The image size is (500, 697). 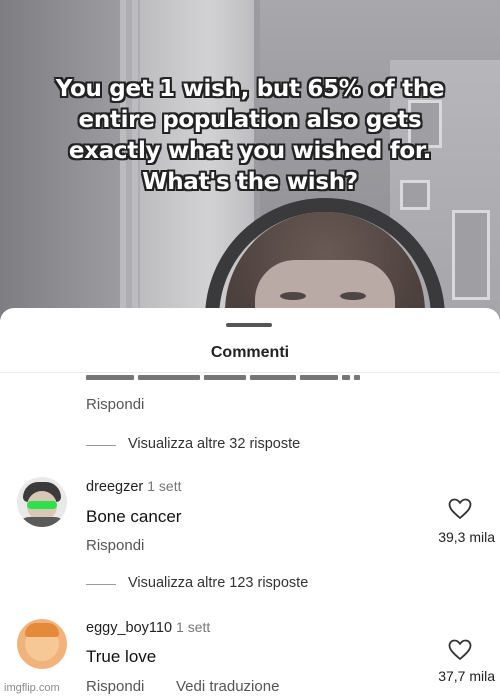 What do you see at coordinates (134, 516) in the screenshot?
I see `comment-text: Bone cancer` at bounding box center [134, 516].